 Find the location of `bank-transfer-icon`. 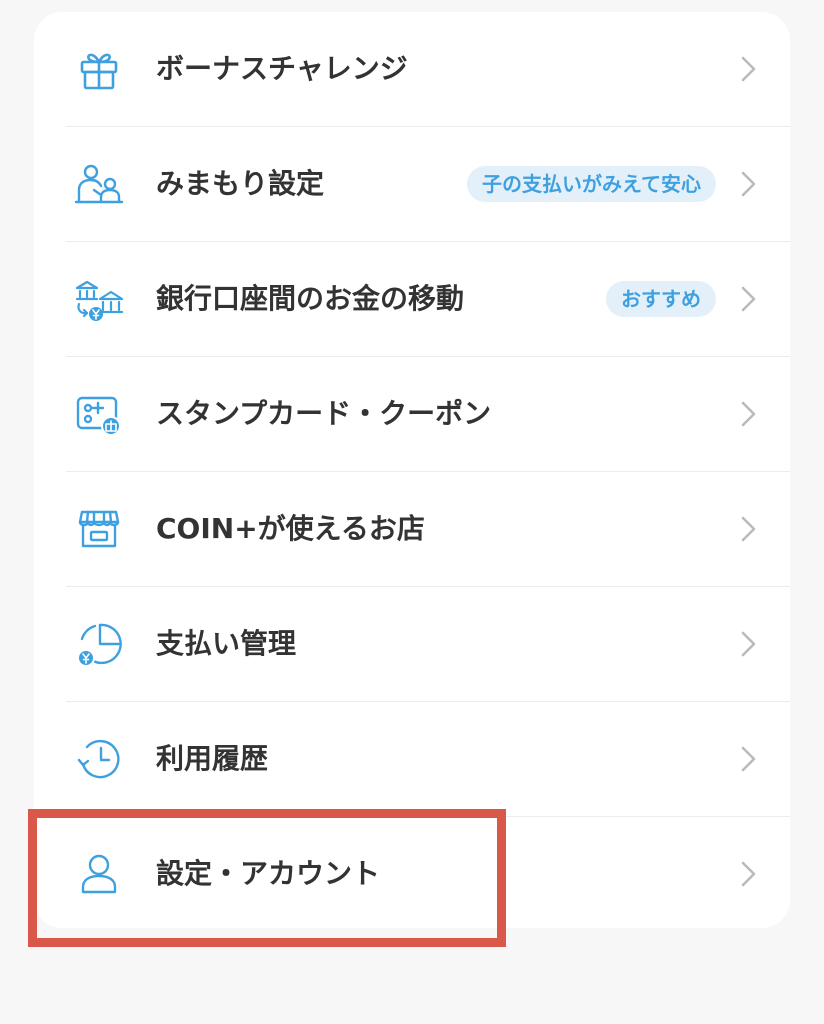

bank-transfer-icon is located at coordinates (99, 299).